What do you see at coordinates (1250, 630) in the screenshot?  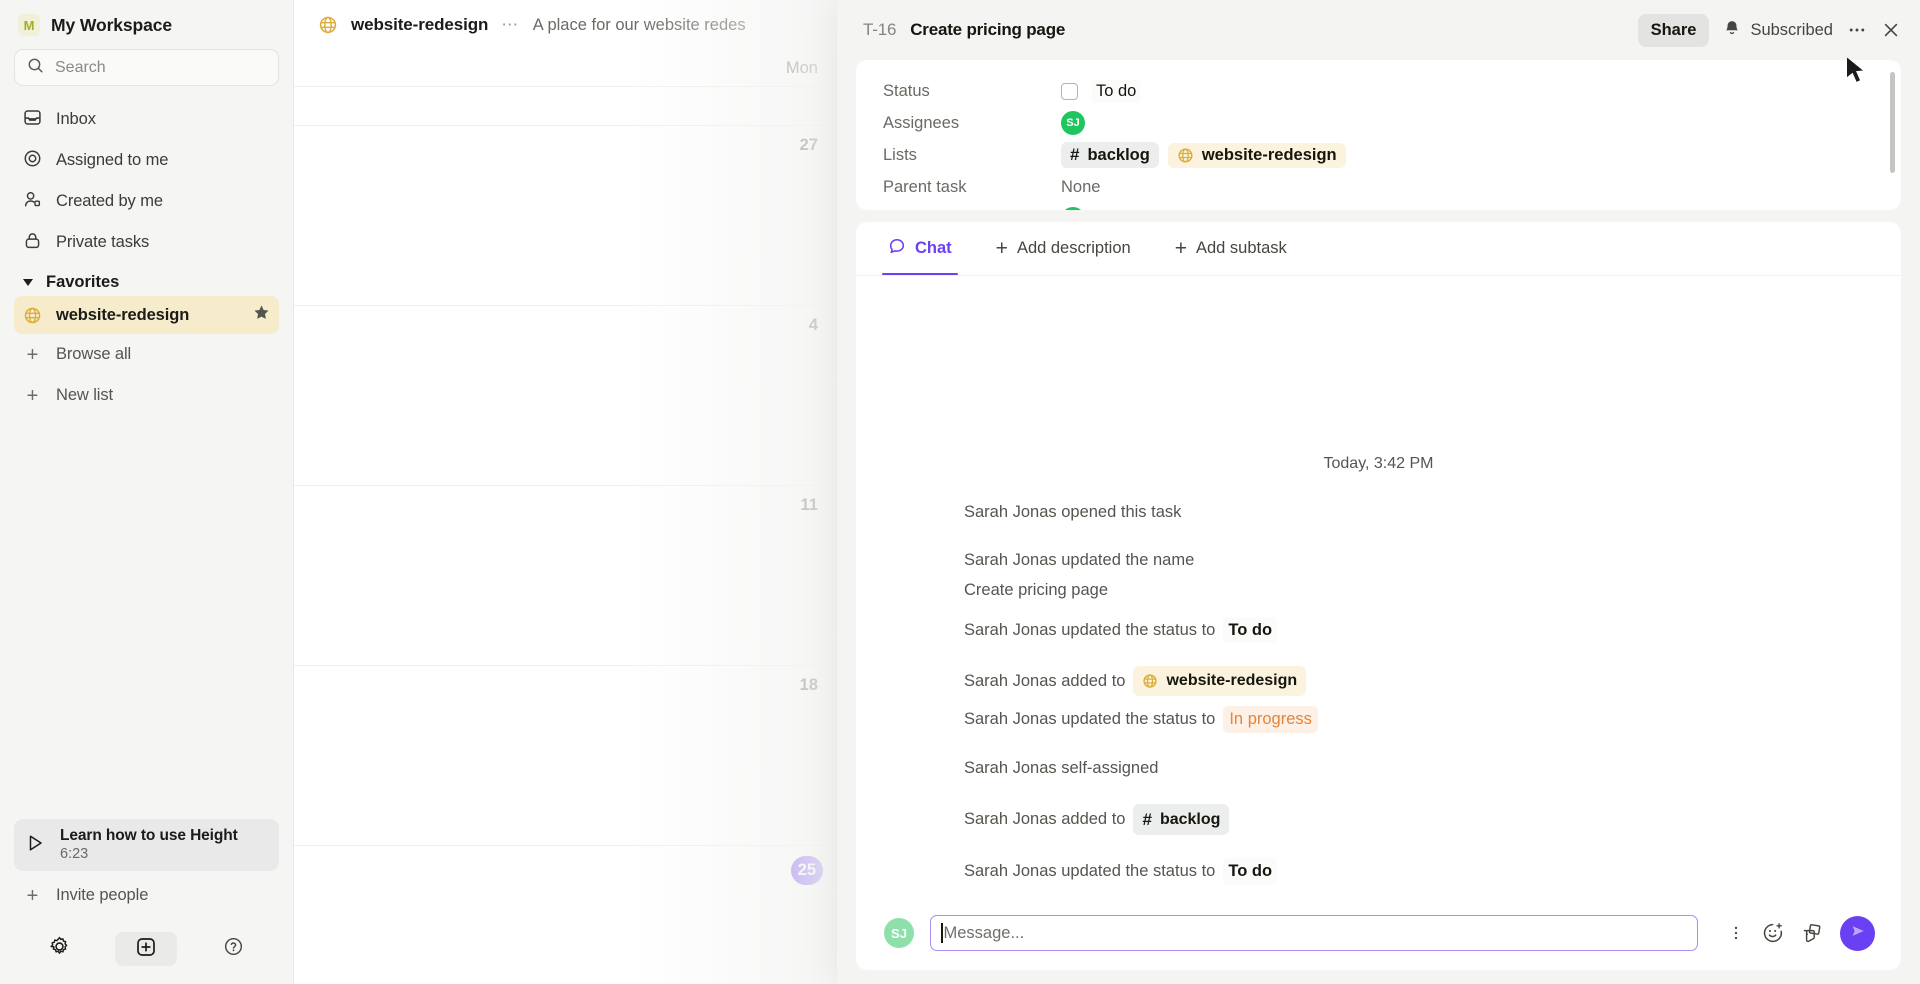 I see `status-badge: To do` at bounding box center [1250, 630].